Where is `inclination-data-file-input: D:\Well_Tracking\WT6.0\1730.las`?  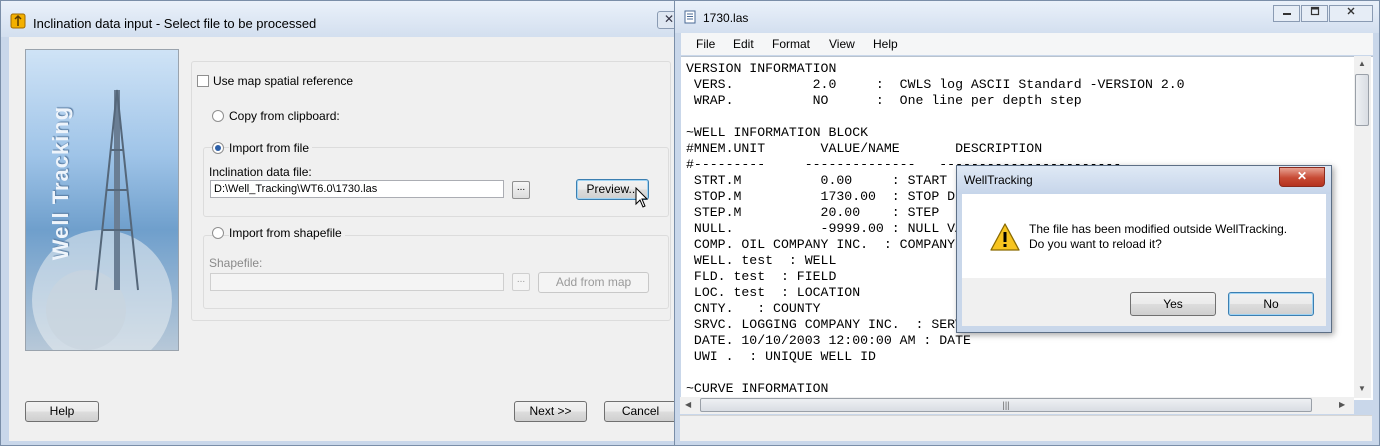
inclination-data-file-input: D:\Well_Tracking\WT6.0\1730.las is located at coordinates (357, 189).